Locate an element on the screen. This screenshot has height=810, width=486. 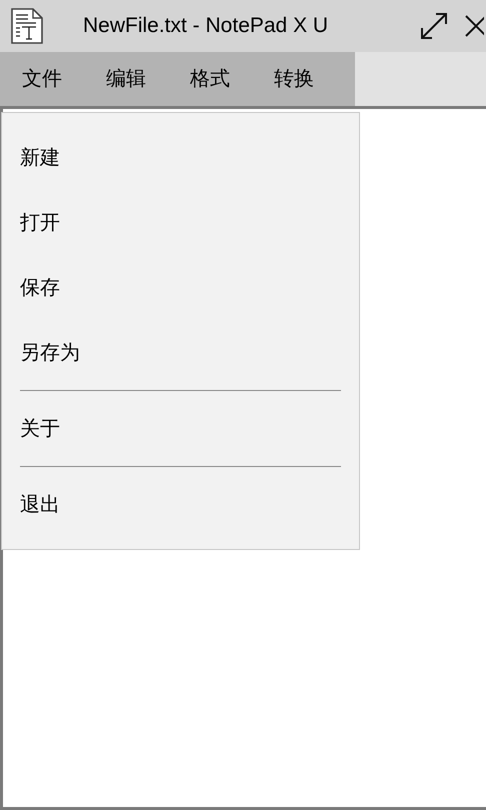
menu-item: 编辑 is located at coordinates (126, 79).